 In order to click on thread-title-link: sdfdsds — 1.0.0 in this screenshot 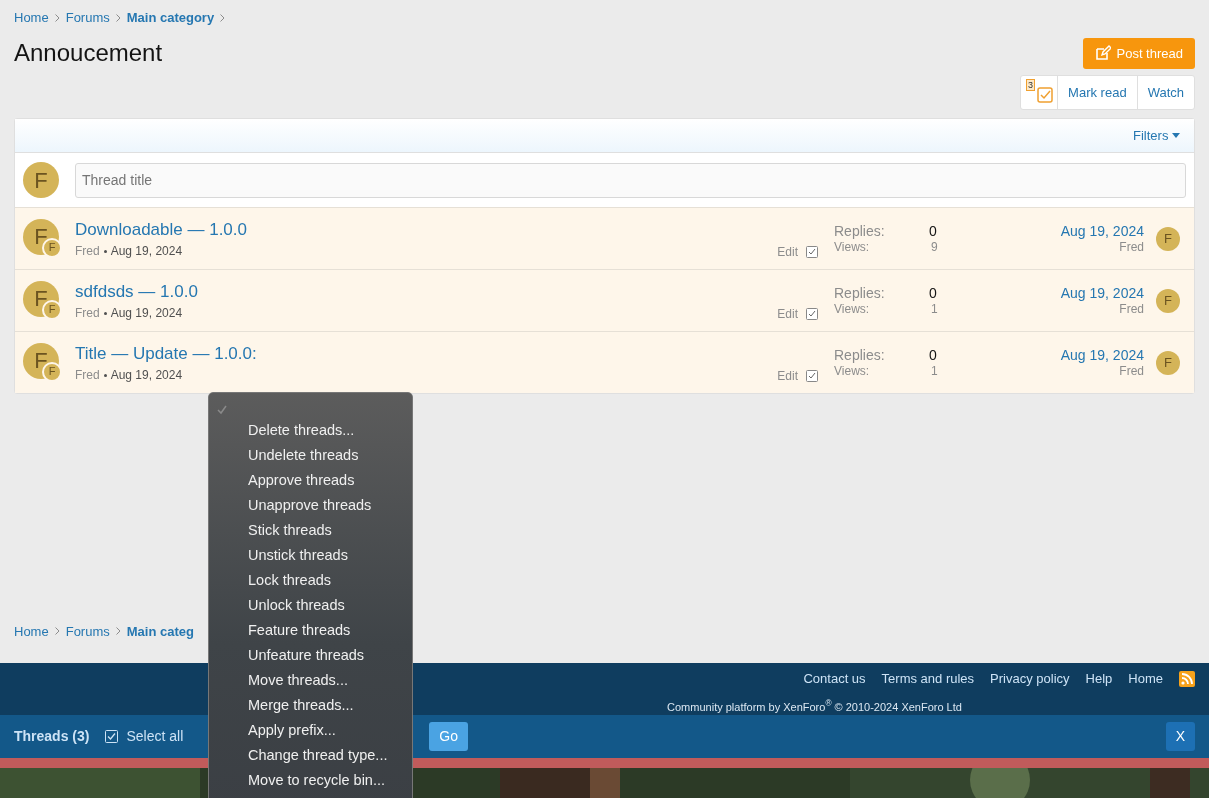, I will do `click(136, 291)`.